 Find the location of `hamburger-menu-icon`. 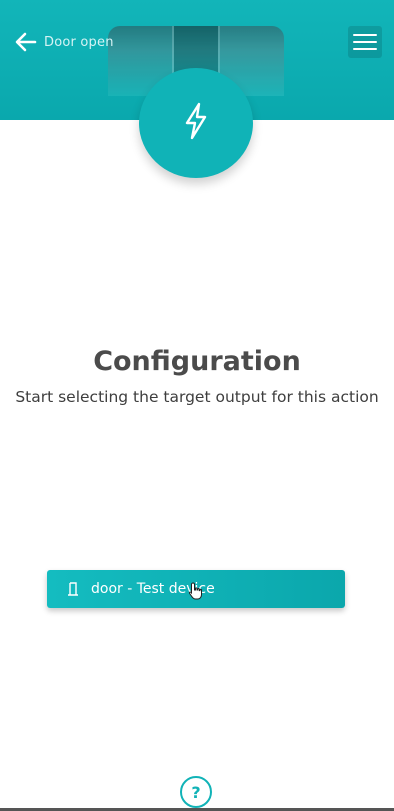

hamburger-menu-icon is located at coordinates (365, 35).